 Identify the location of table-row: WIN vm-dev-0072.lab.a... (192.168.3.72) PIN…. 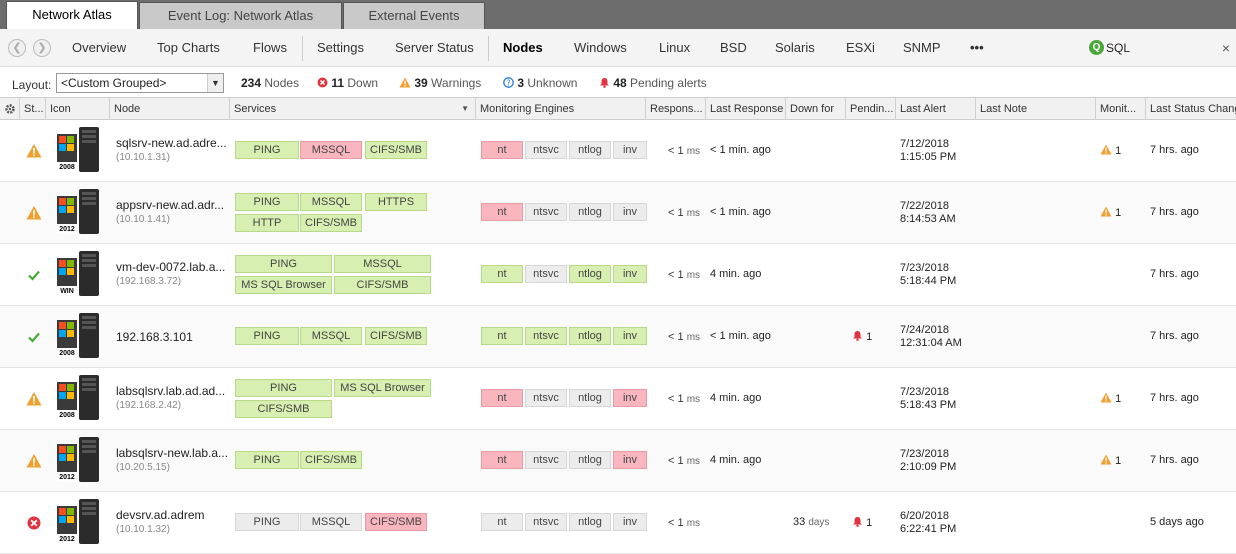
(618, 275).